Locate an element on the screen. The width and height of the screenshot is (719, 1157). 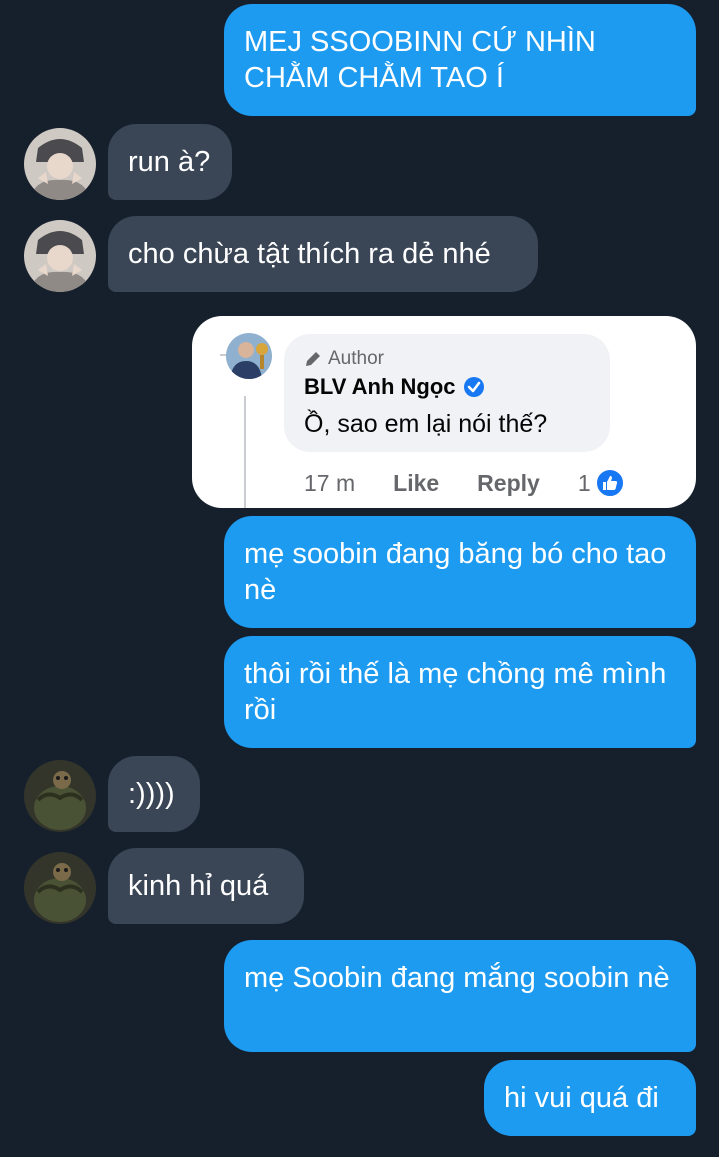
message-text: :)))) is located at coordinates (151, 794).